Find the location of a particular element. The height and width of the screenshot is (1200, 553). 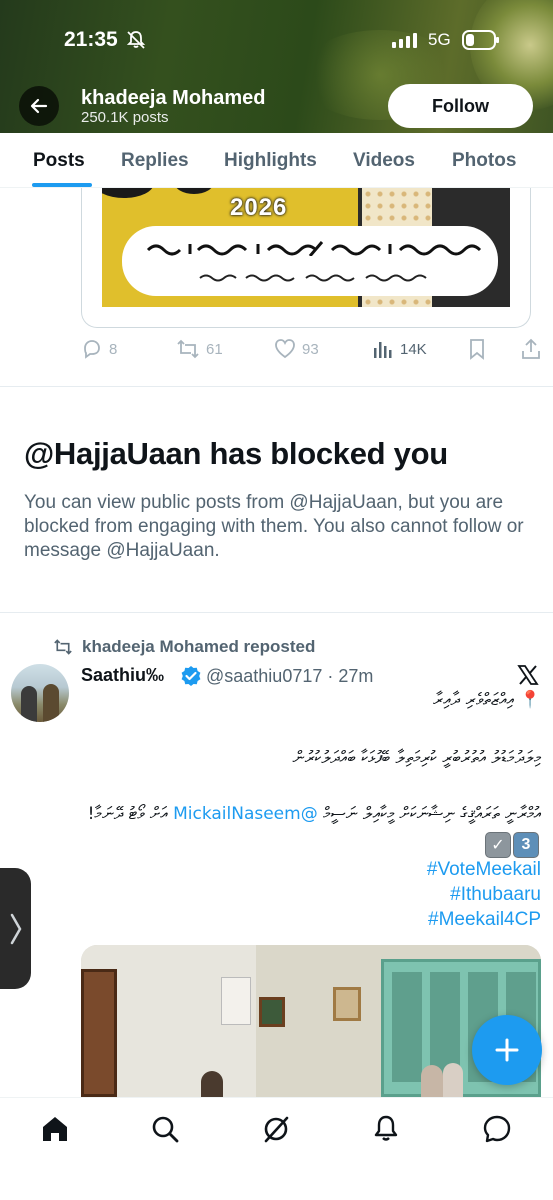

profile-name: khadeeja Mohamed is located at coordinates (173, 98).